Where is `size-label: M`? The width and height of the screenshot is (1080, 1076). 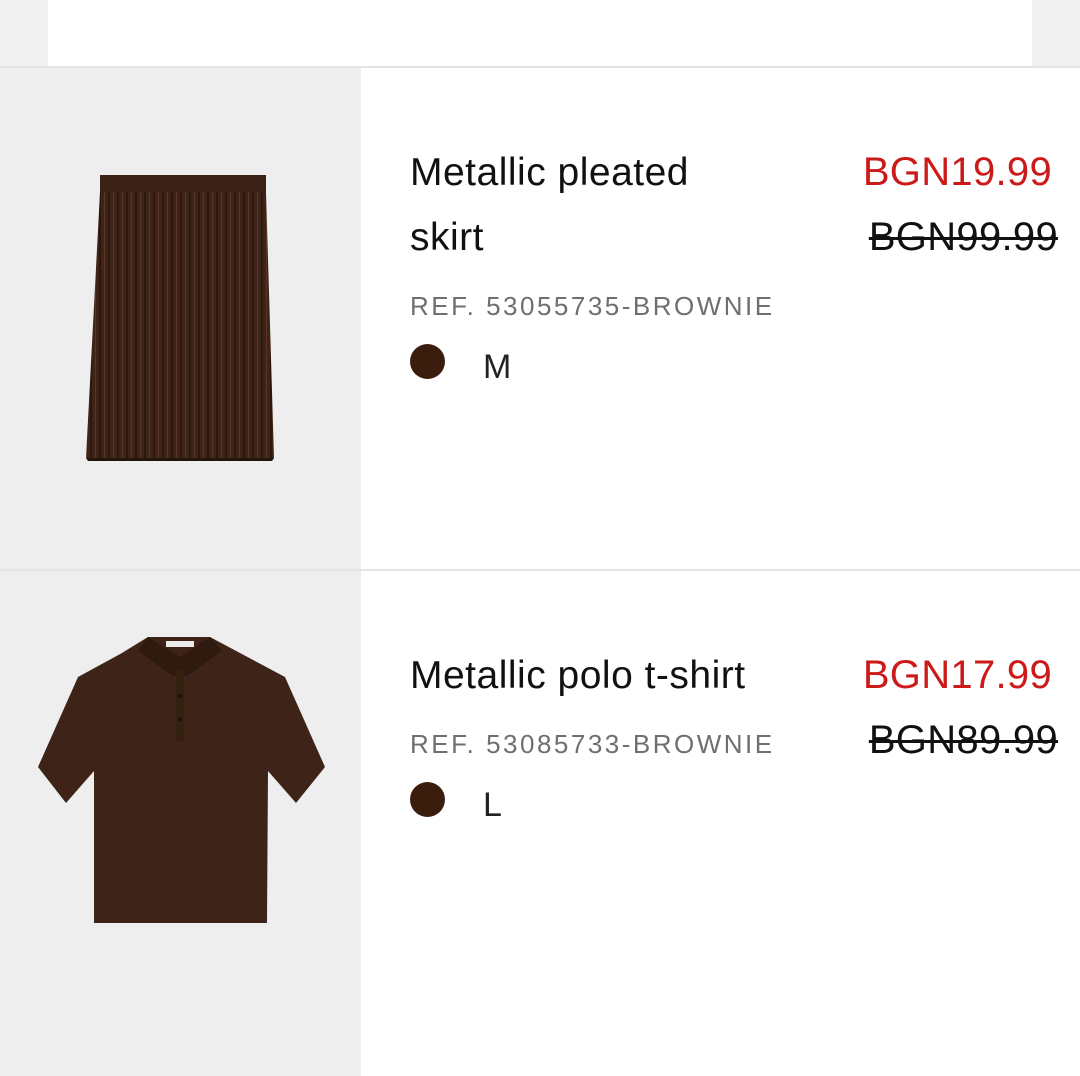
size-label: M is located at coordinates (497, 367).